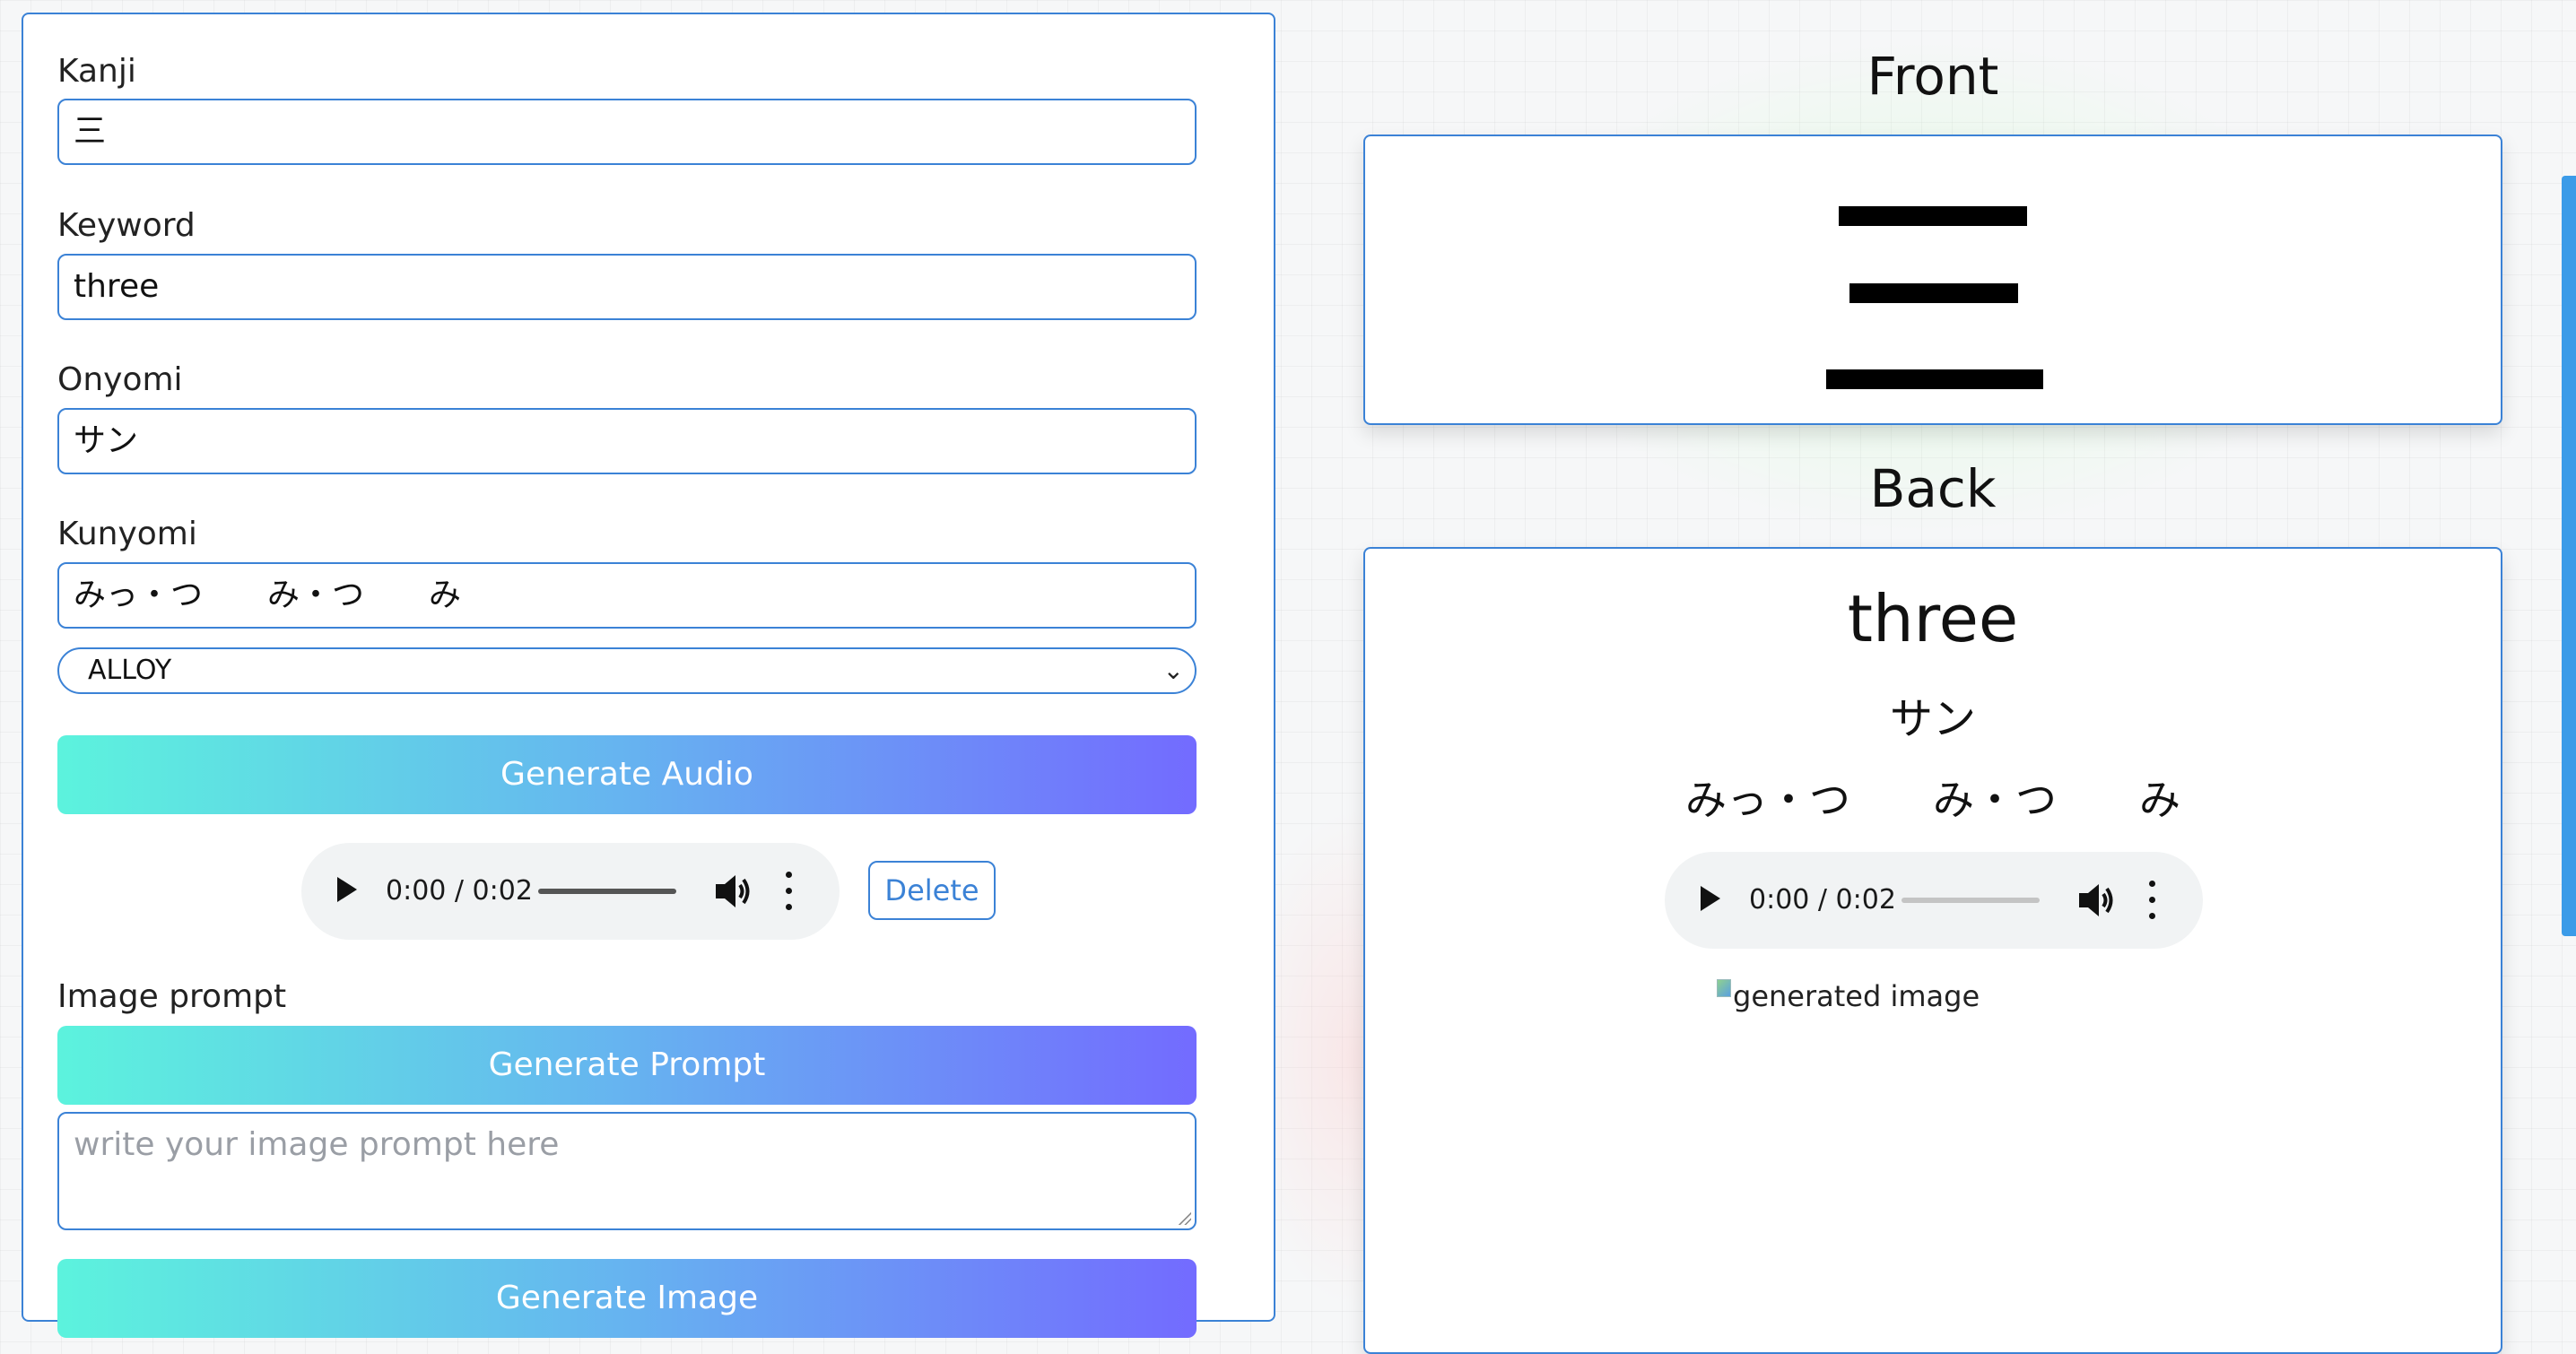 The height and width of the screenshot is (1354, 2576). I want to click on front-card: 三, so click(1932, 280).